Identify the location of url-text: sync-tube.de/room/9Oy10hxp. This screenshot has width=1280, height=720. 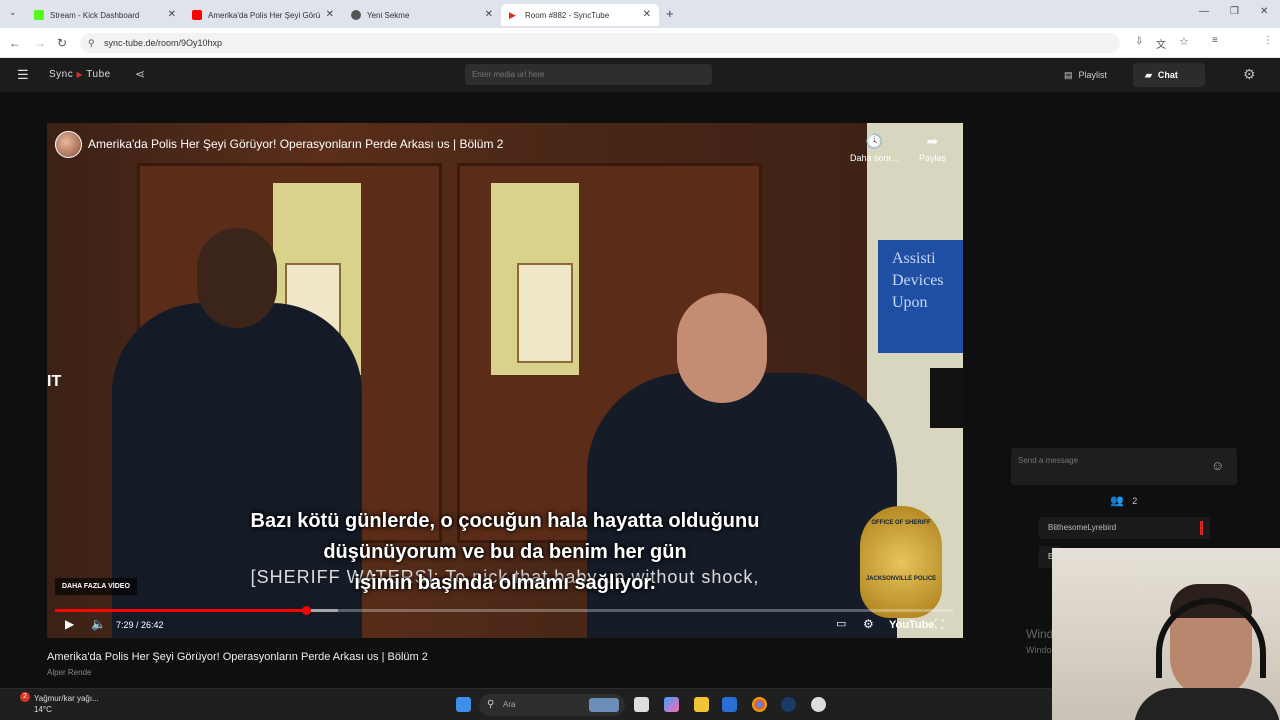
(163, 43).